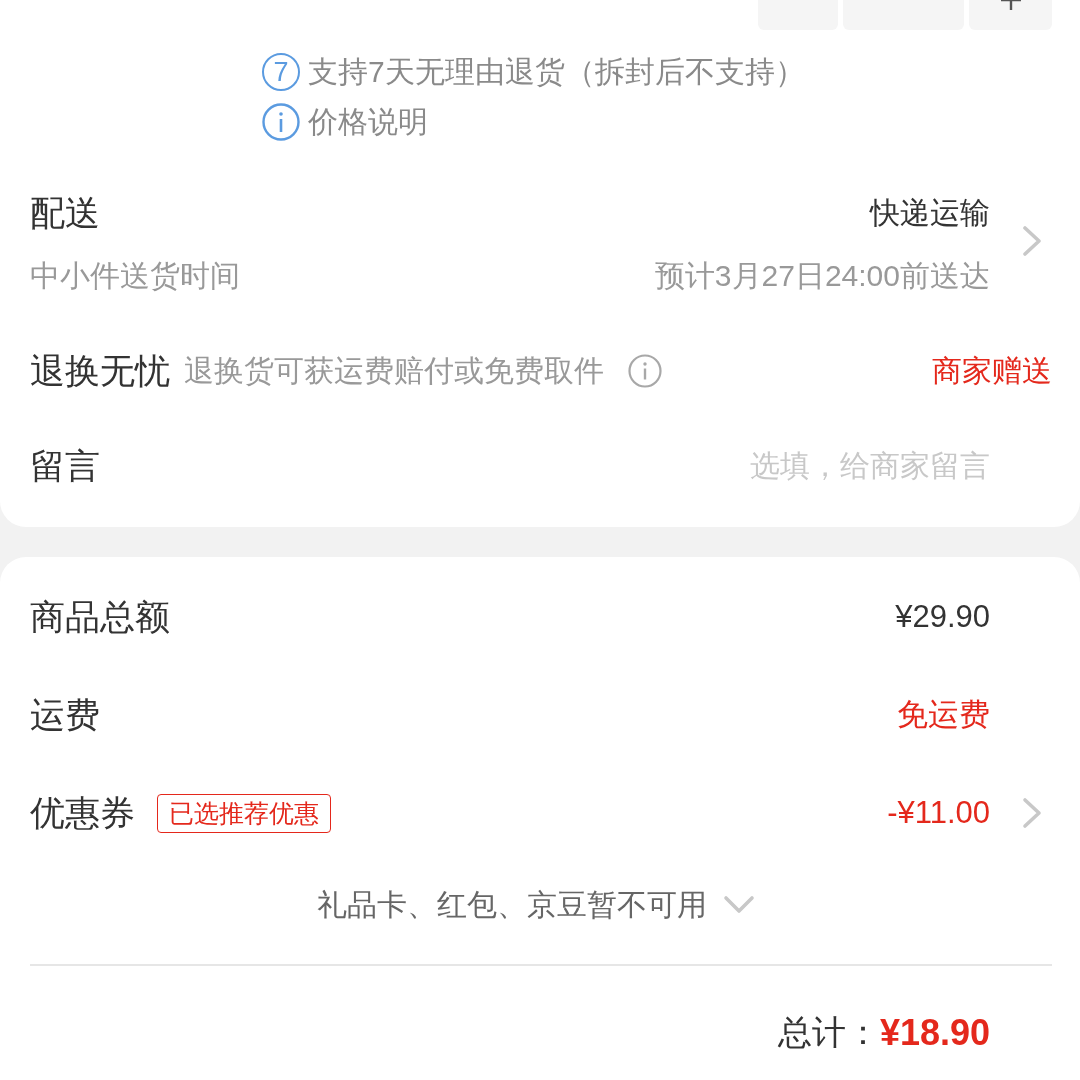  Describe the element at coordinates (82, 812) in the screenshot. I see `summary-label: 优惠券` at that location.